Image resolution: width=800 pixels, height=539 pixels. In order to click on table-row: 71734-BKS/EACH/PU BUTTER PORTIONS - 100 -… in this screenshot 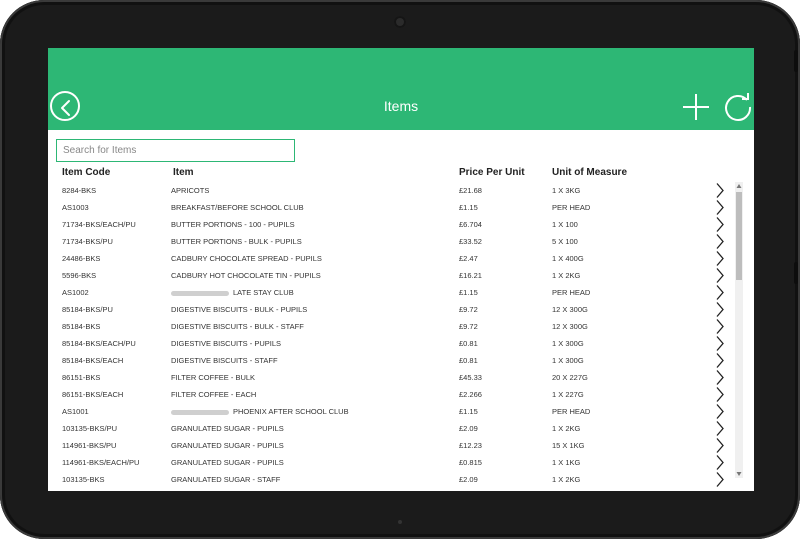, I will do `click(393, 224)`.